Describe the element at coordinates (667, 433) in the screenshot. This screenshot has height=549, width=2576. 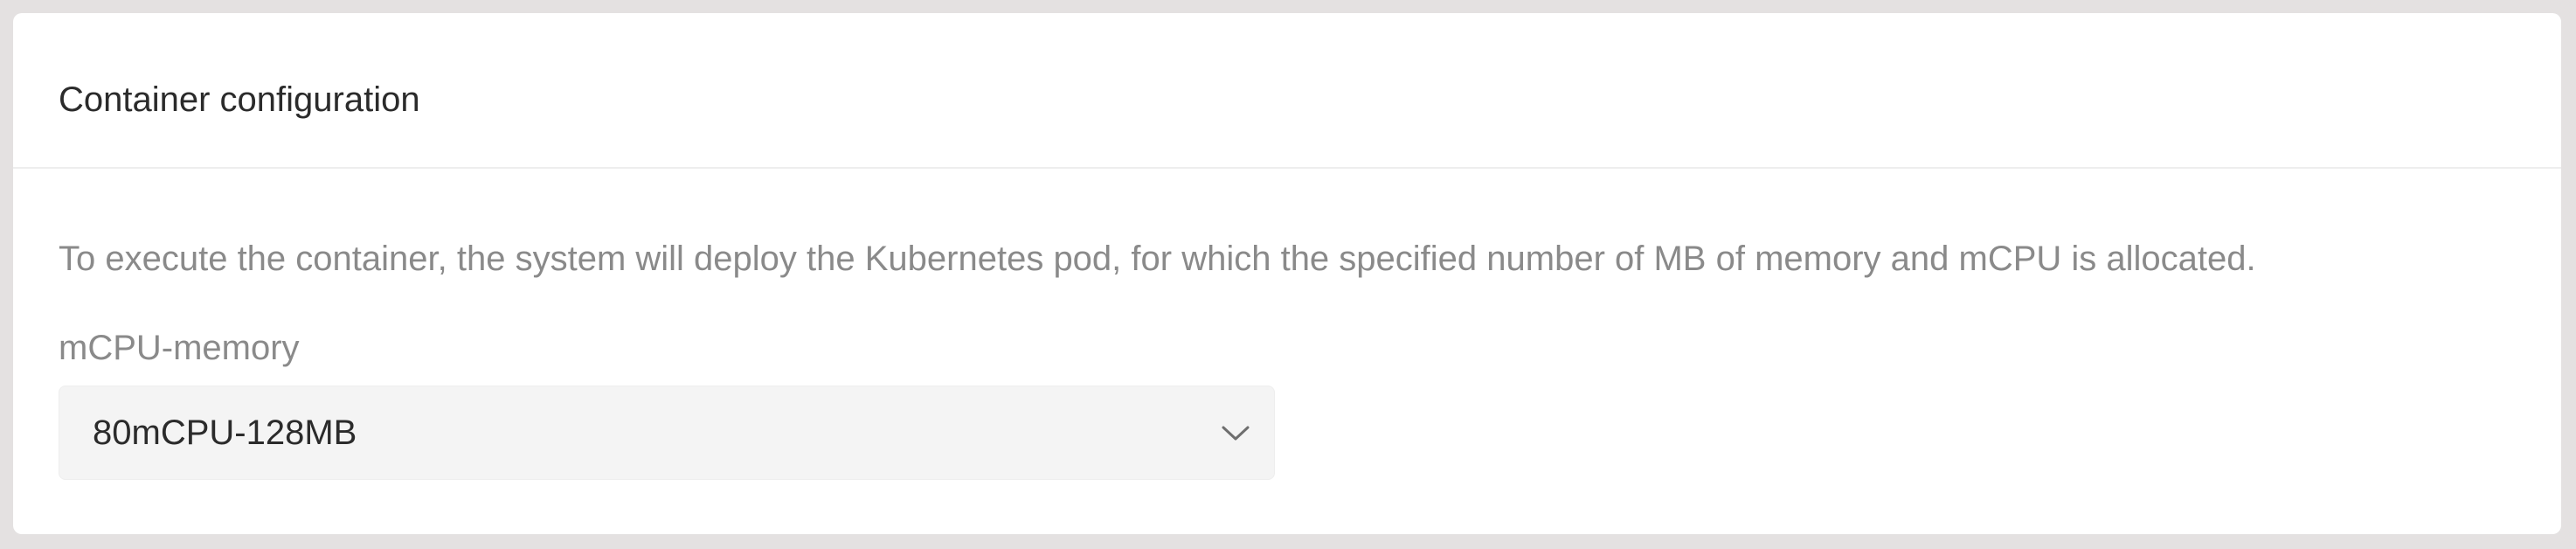
I see `mcpu-memory-select: 80mCPU-128MB` at that location.